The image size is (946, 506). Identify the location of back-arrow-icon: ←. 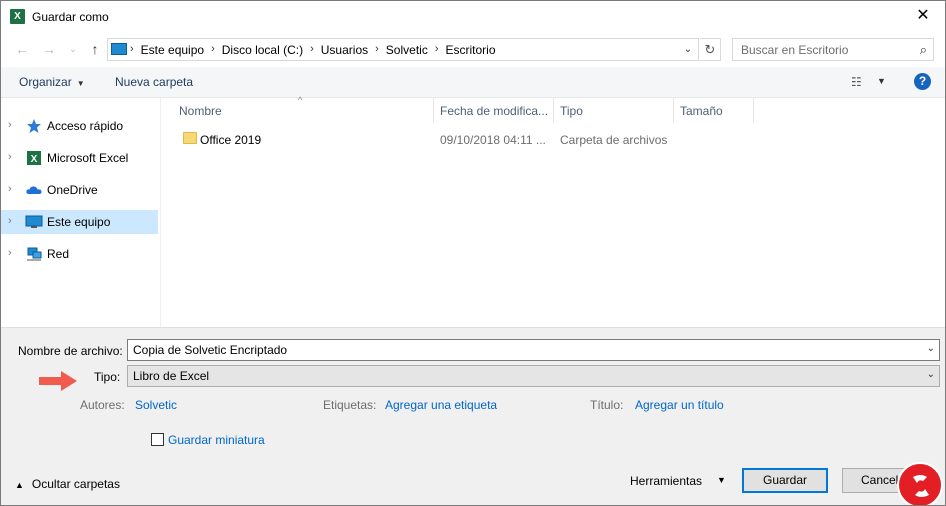
(22, 49).